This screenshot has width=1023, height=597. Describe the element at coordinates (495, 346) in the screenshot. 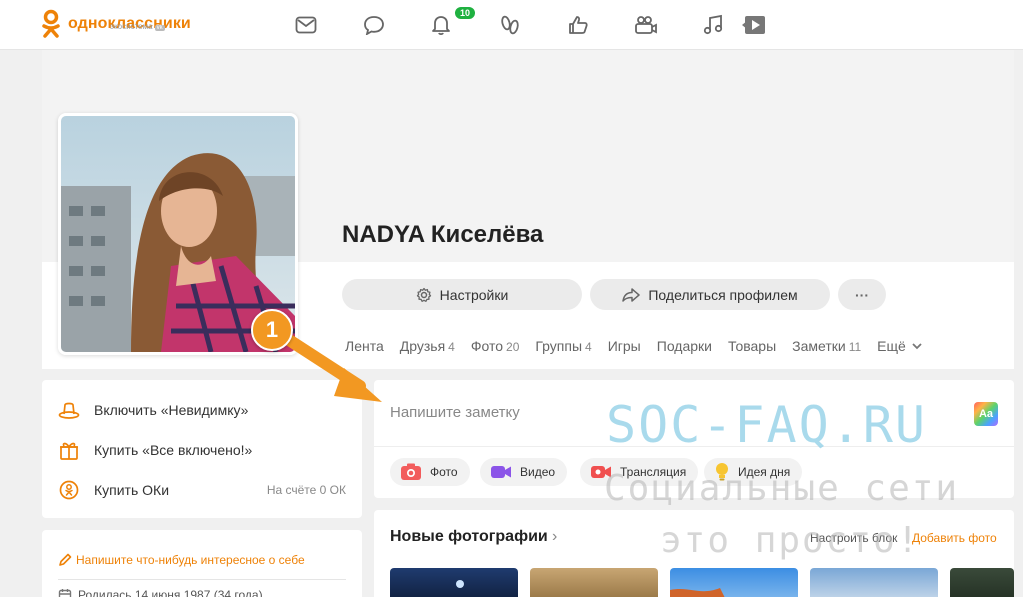

I see `tab-photos: Фото 20` at that location.